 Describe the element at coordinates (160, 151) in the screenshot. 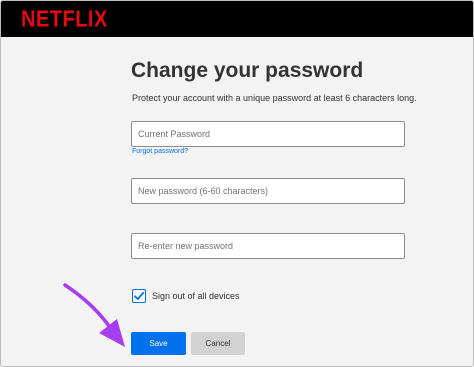

I see `forgot-password-link: Forgot password?` at that location.